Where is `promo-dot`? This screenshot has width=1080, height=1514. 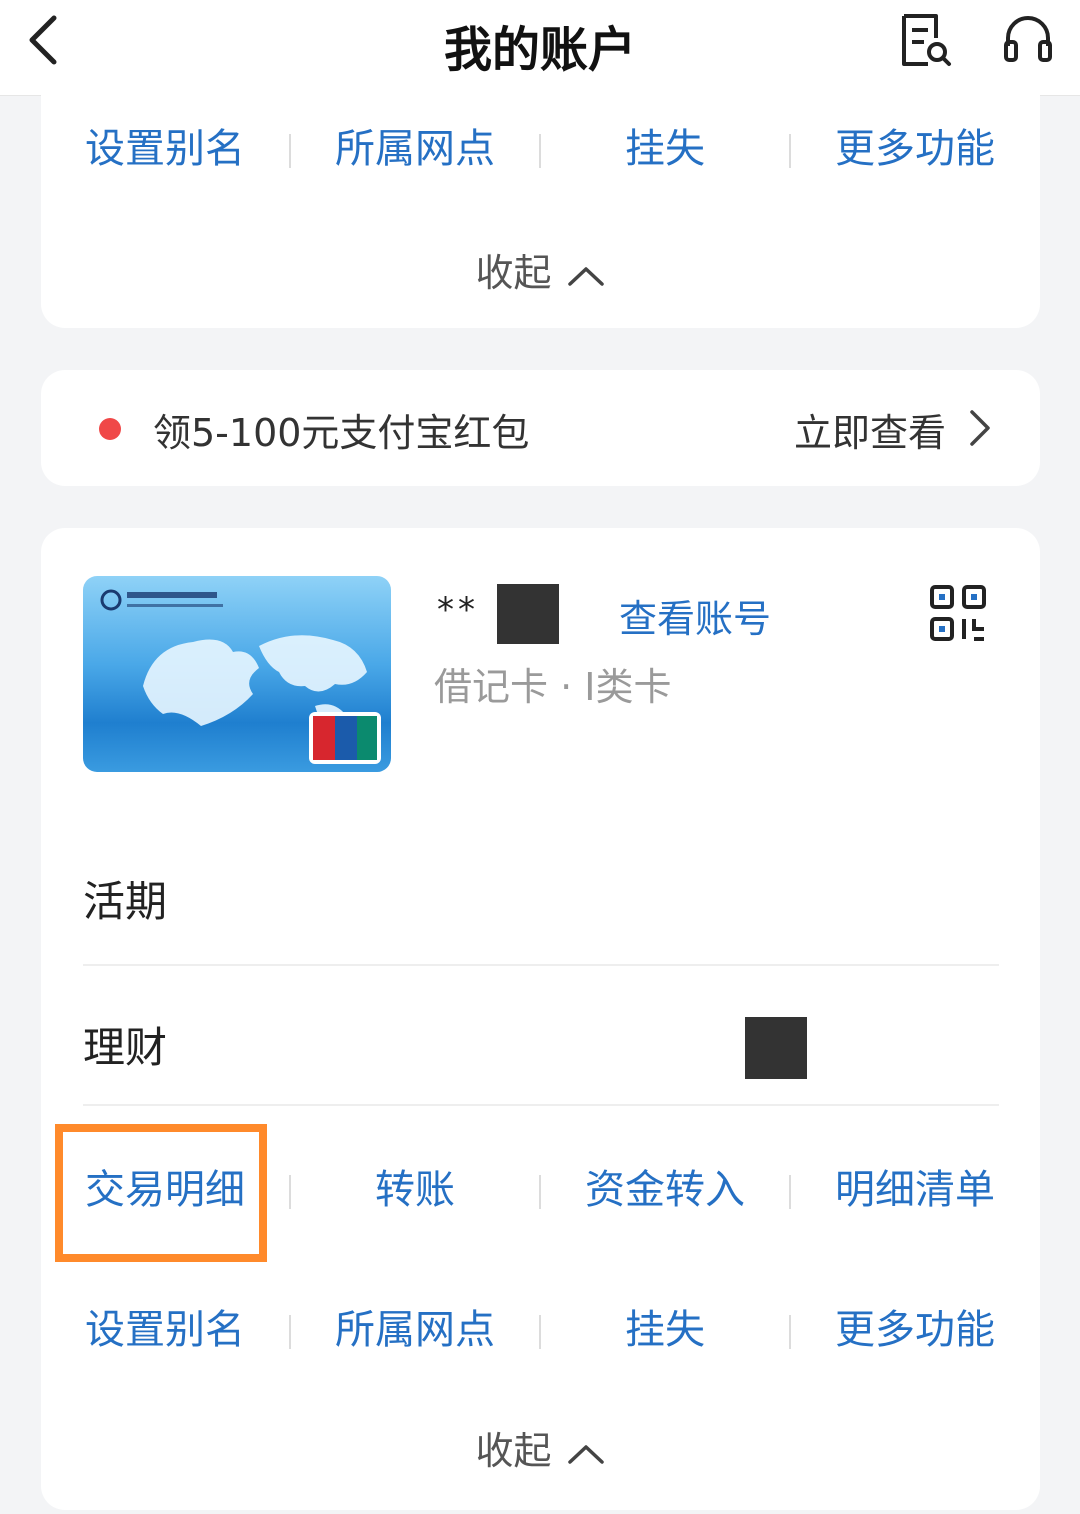
promo-dot is located at coordinates (110, 429).